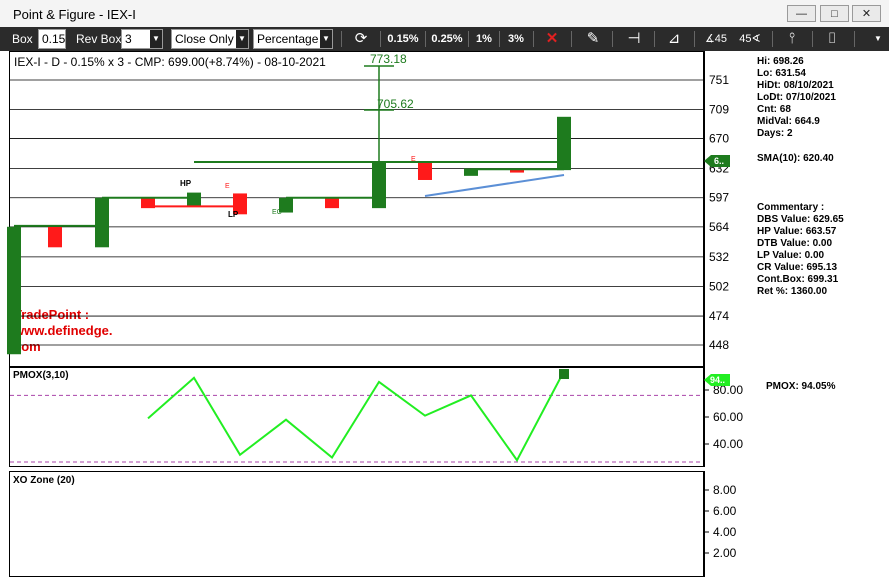 The image size is (889, 582). What do you see at coordinates (388, 59) in the screenshot?
I see `target-label-1: 773.18` at bounding box center [388, 59].